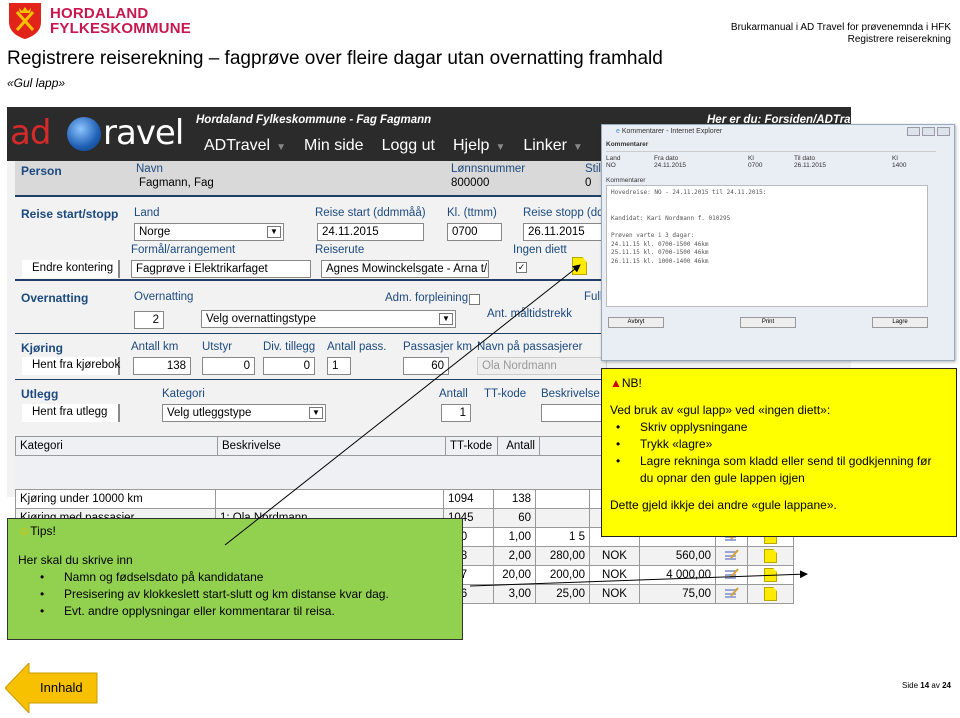  What do you see at coordinates (289, 366) in the screenshot?
I see `extra-input: 0` at bounding box center [289, 366].